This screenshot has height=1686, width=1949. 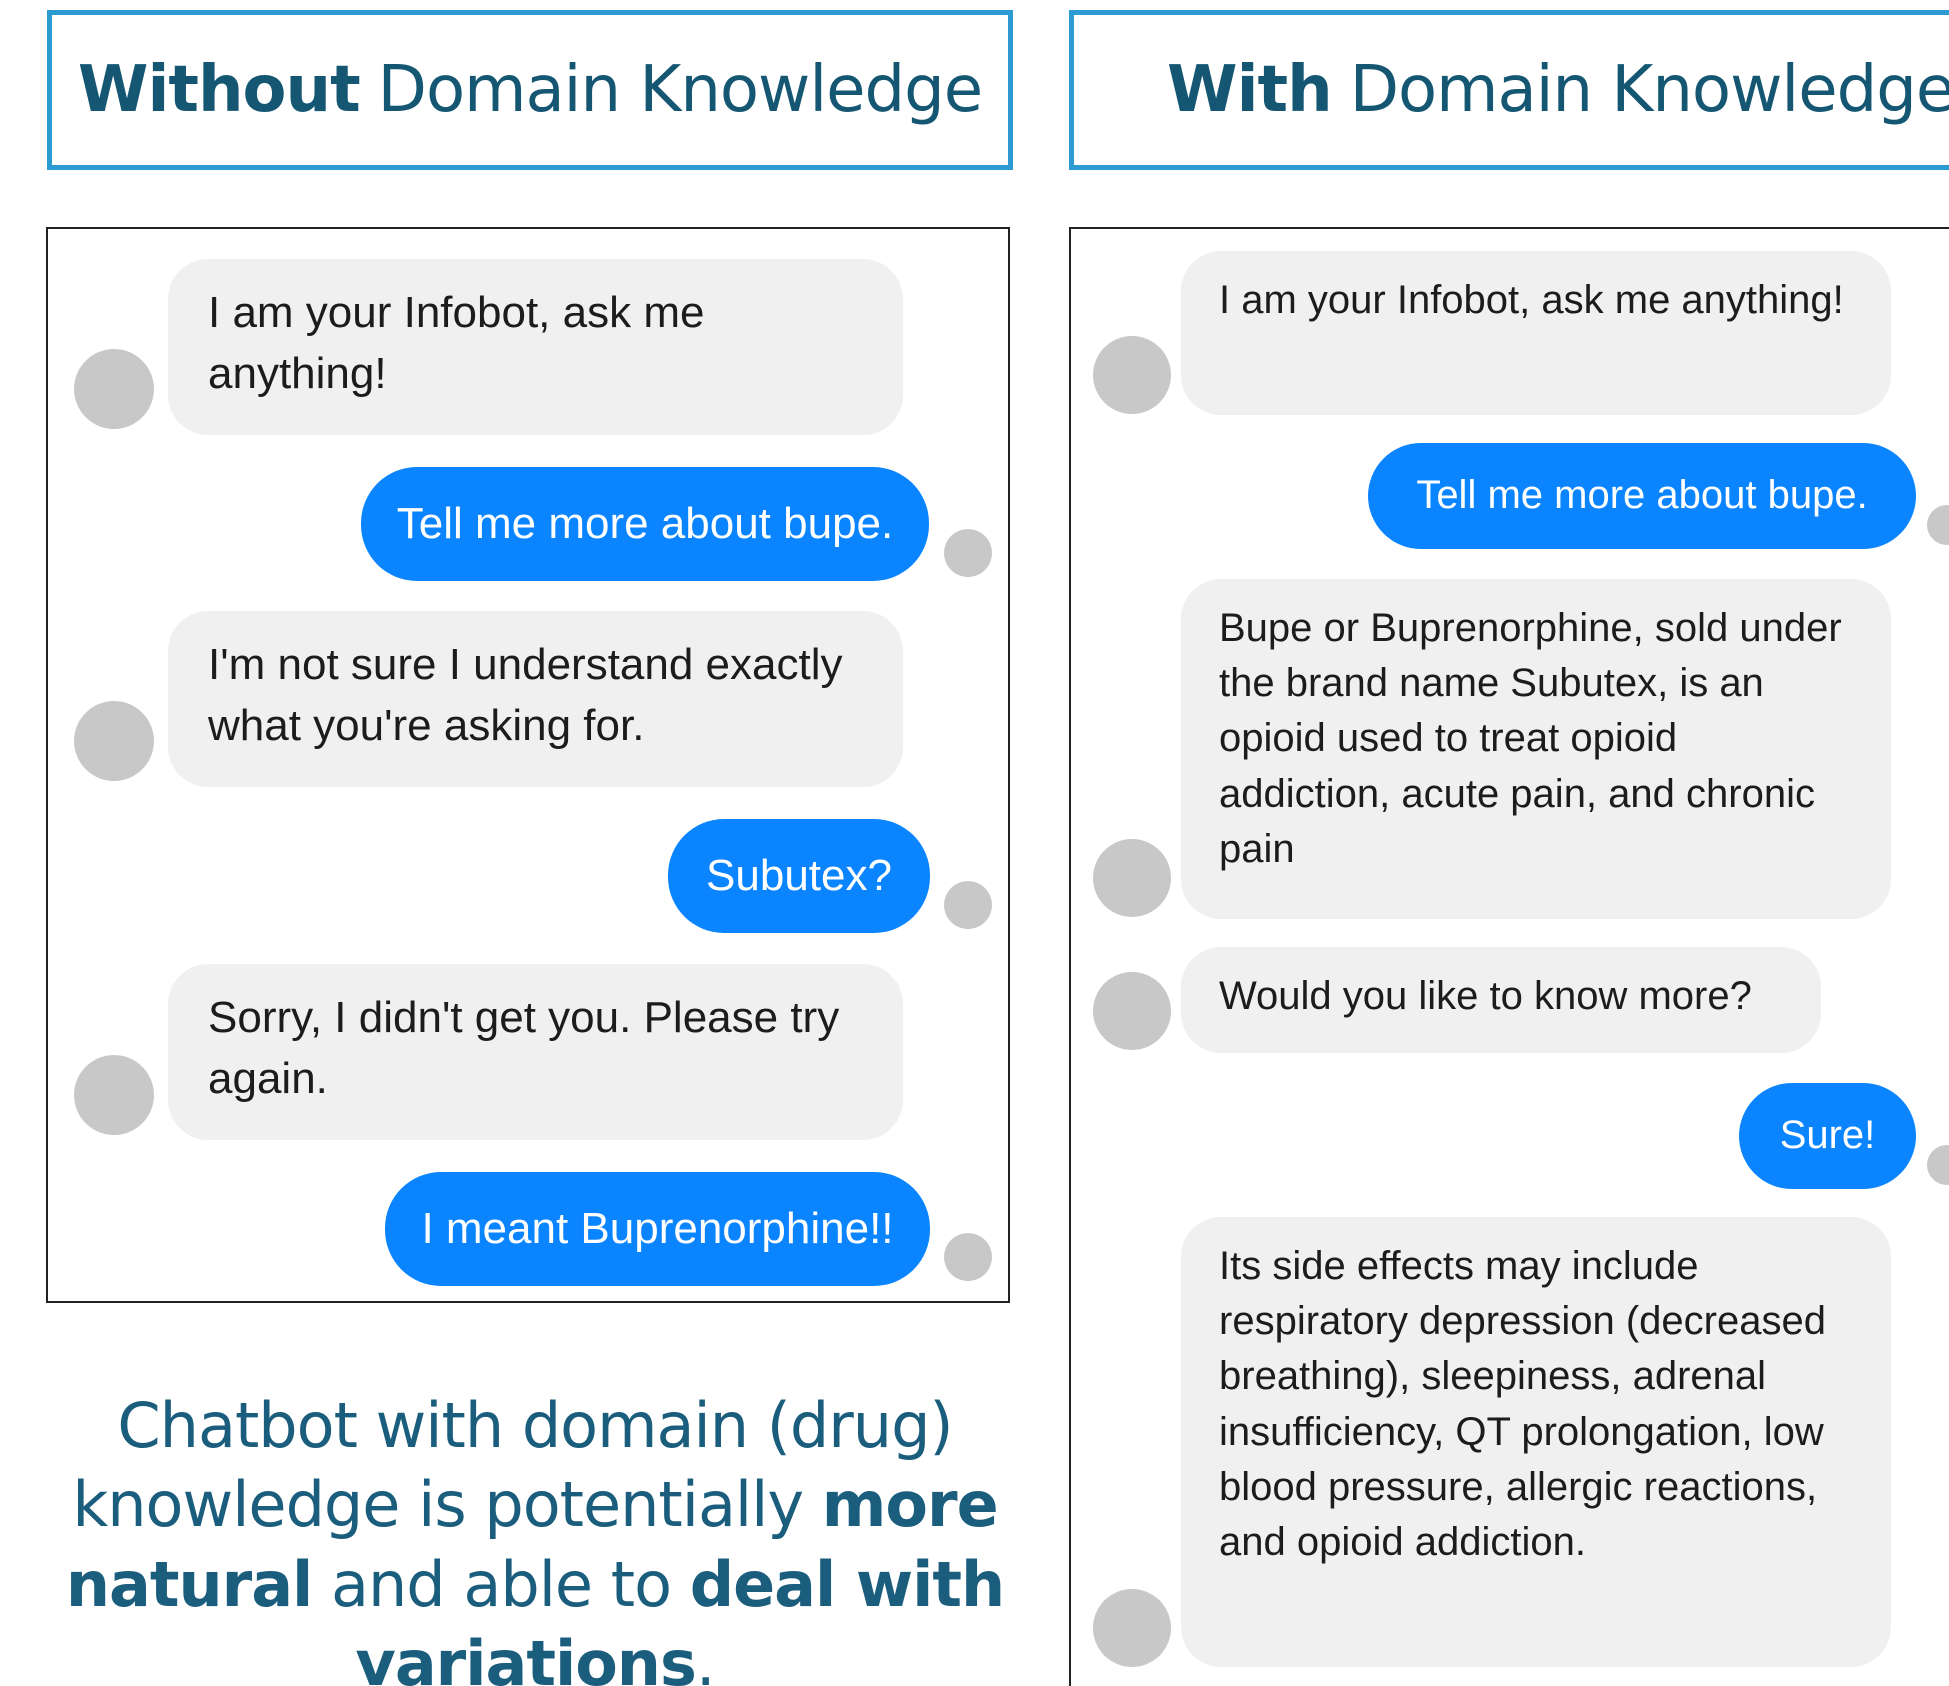 What do you see at coordinates (1501, 1000) in the screenshot?
I see `bot-message: Would you like to know more?` at bounding box center [1501, 1000].